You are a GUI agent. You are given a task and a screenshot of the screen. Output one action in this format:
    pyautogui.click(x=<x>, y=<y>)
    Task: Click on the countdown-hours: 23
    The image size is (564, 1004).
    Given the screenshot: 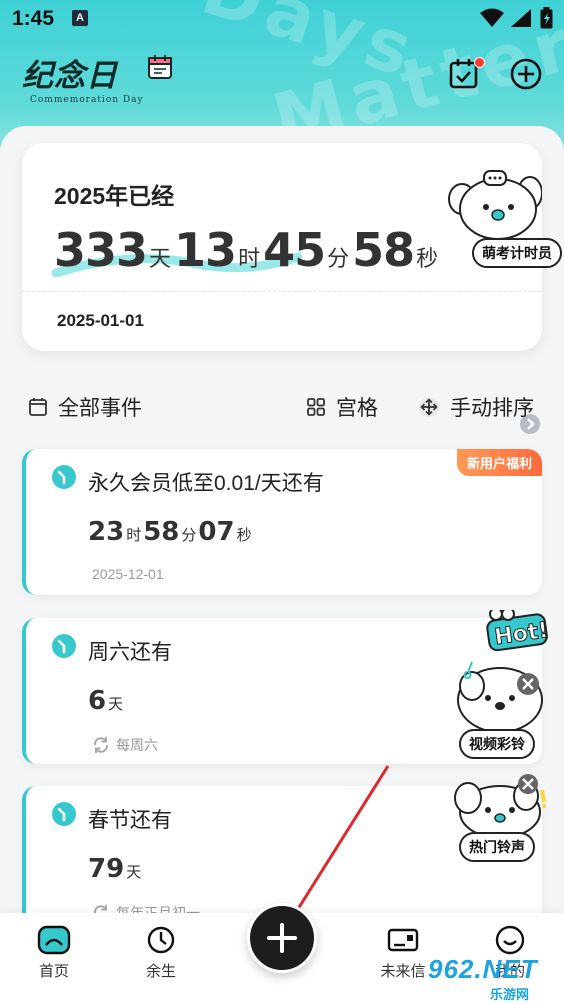 What is the action you would take?
    pyautogui.click(x=106, y=532)
    